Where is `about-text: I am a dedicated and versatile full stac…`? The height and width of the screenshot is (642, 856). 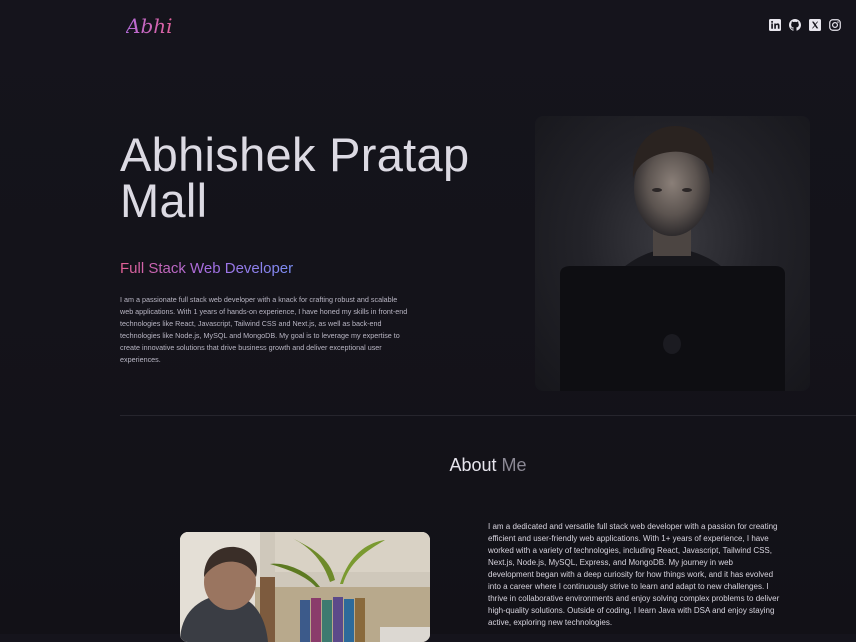 about-text: I am a dedicated and versatile full stac… is located at coordinates (634, 574).